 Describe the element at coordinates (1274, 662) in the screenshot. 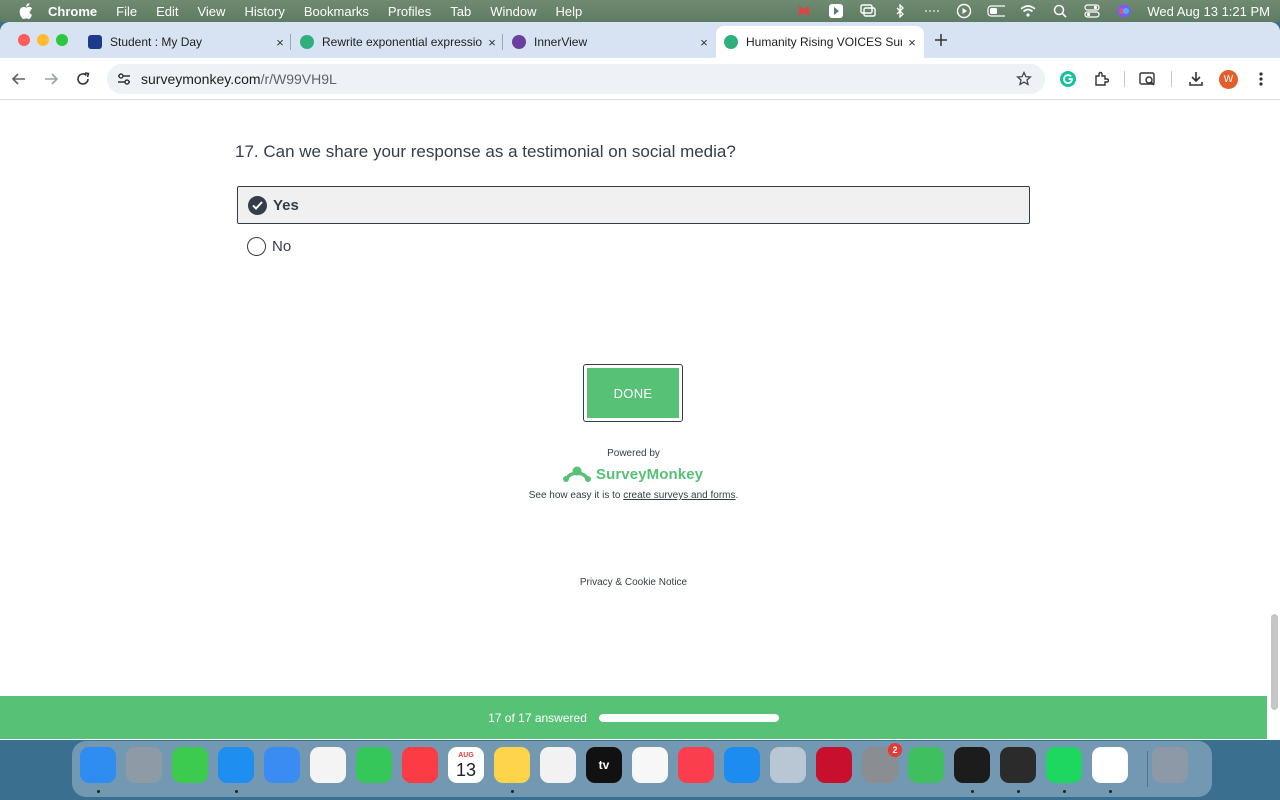

I see `page-scrollbar` at that location.